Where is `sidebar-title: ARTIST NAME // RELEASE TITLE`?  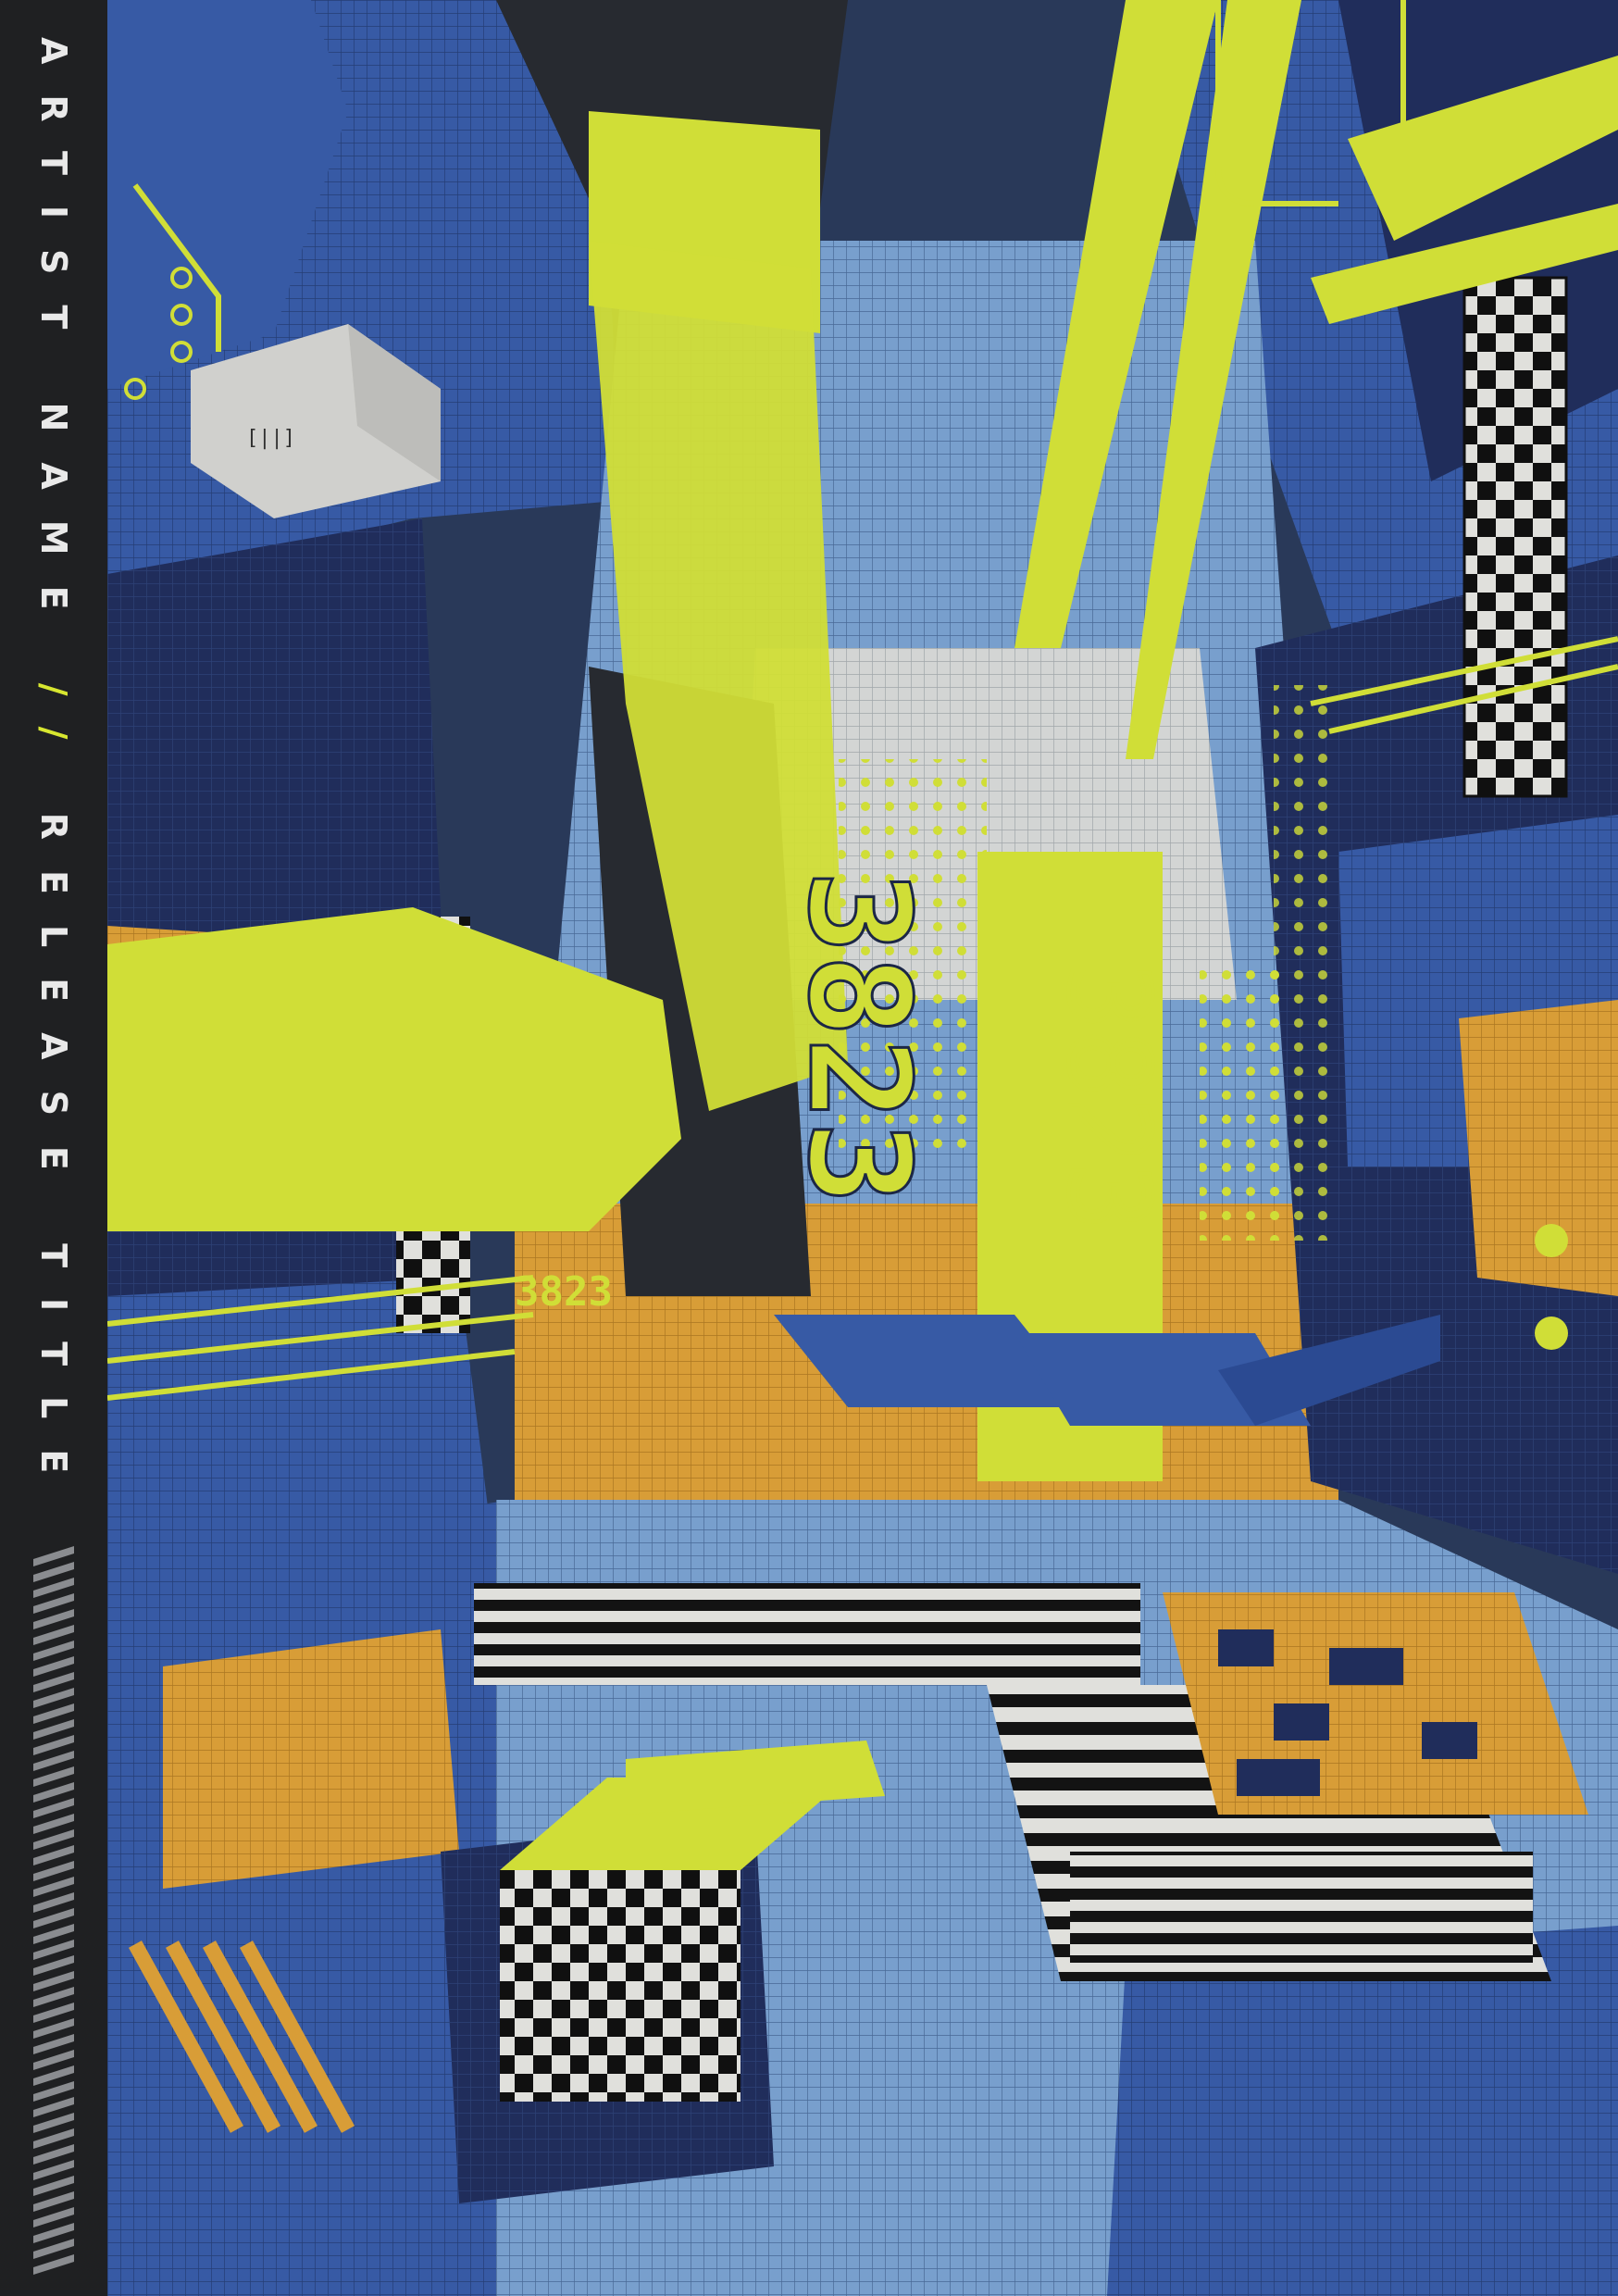
sidebar-title: ARTIST NAME // RELEASE TITLE is located at coordinates (53, 770).